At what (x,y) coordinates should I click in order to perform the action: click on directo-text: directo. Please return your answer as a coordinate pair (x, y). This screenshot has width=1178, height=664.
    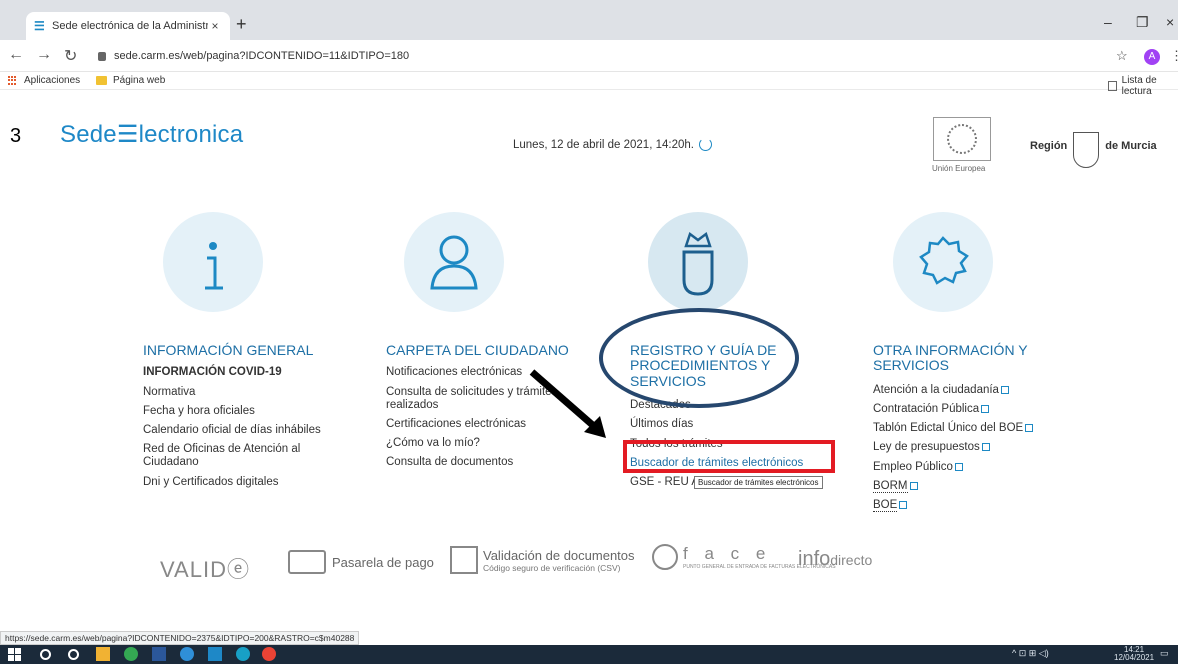
    Looking at the image, I should click on (851, 560).